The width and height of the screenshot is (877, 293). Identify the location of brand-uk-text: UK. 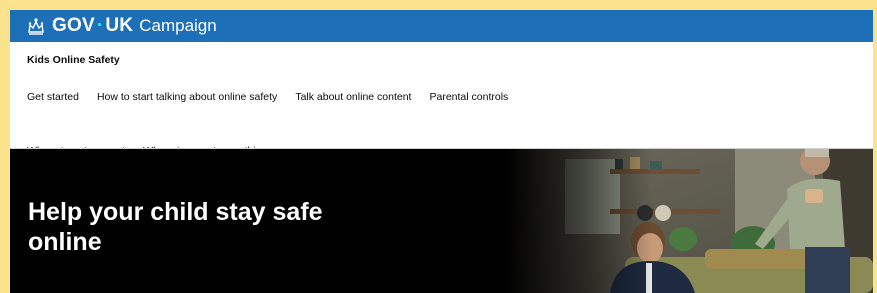
(119, 25).